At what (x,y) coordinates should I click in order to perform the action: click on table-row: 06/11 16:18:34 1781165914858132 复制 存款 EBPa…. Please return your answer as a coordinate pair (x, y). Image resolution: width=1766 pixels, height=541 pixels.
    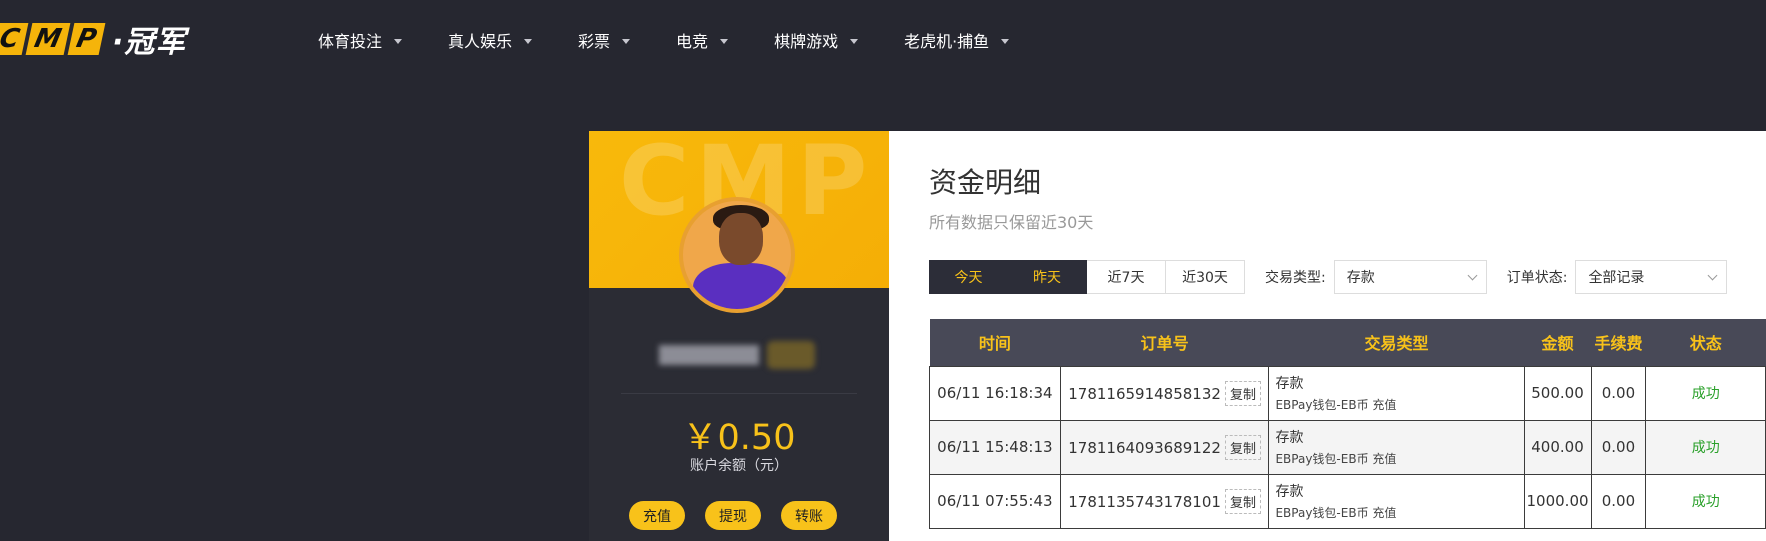
    Looking at the image, I should click on (1347, 393).